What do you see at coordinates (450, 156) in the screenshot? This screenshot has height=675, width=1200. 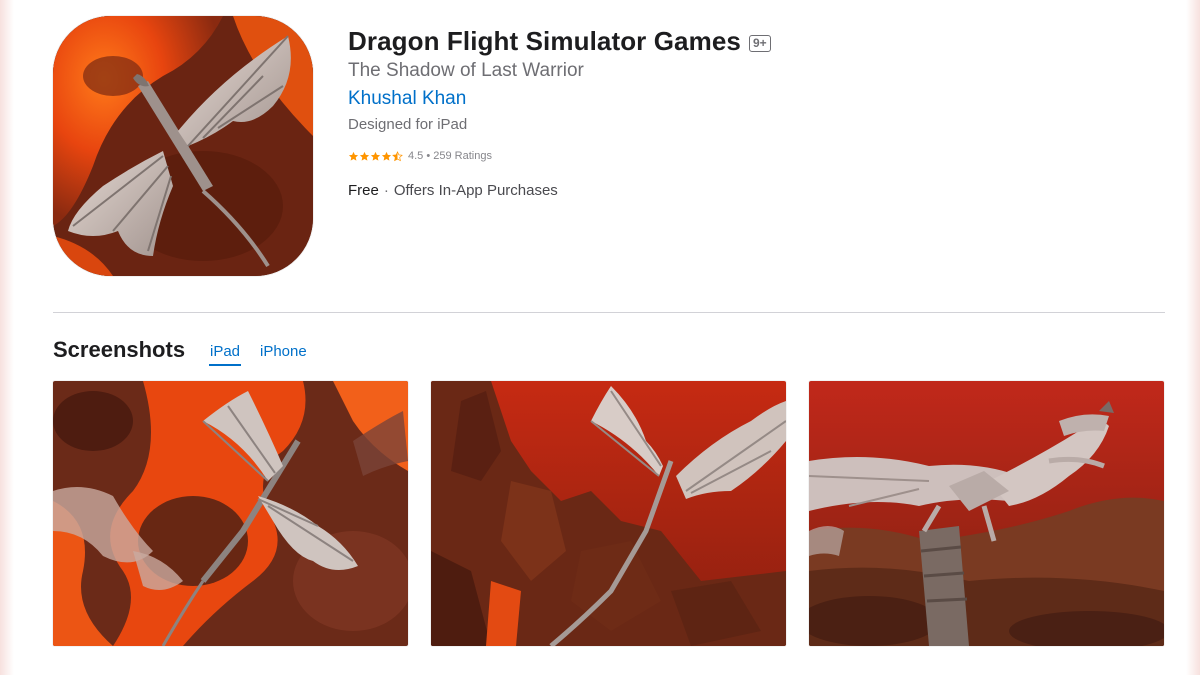 I see `rating-text: 4.5 • 259 Ratings` at bounding box center [450, 156].